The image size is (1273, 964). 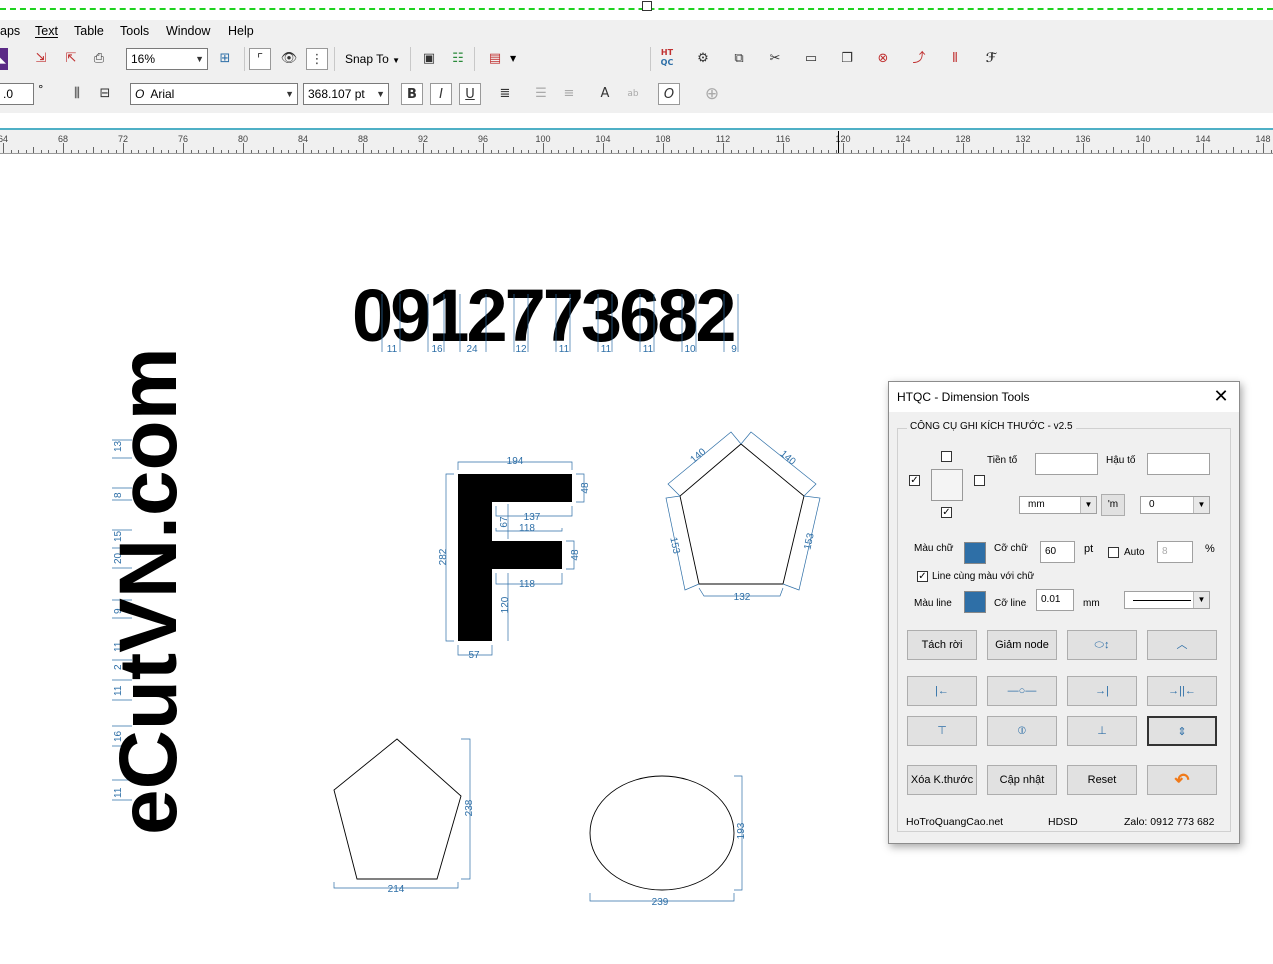 I want to click on distribute-vertical-icon: ⇕, so click(x=1182, y=732).